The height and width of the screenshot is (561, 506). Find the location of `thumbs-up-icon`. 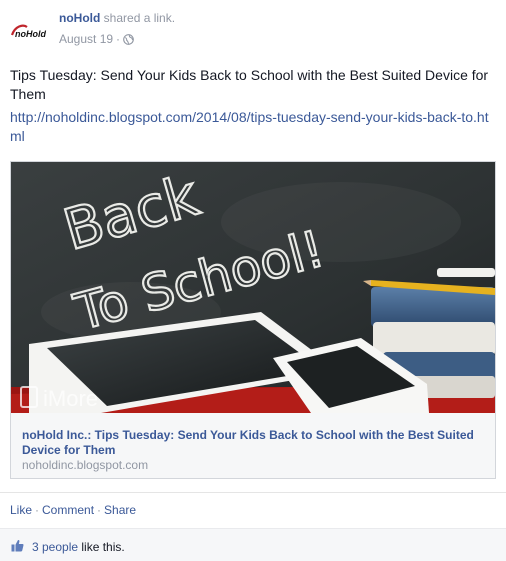

thumbs-up-icon is located at coordinates (17, 545).